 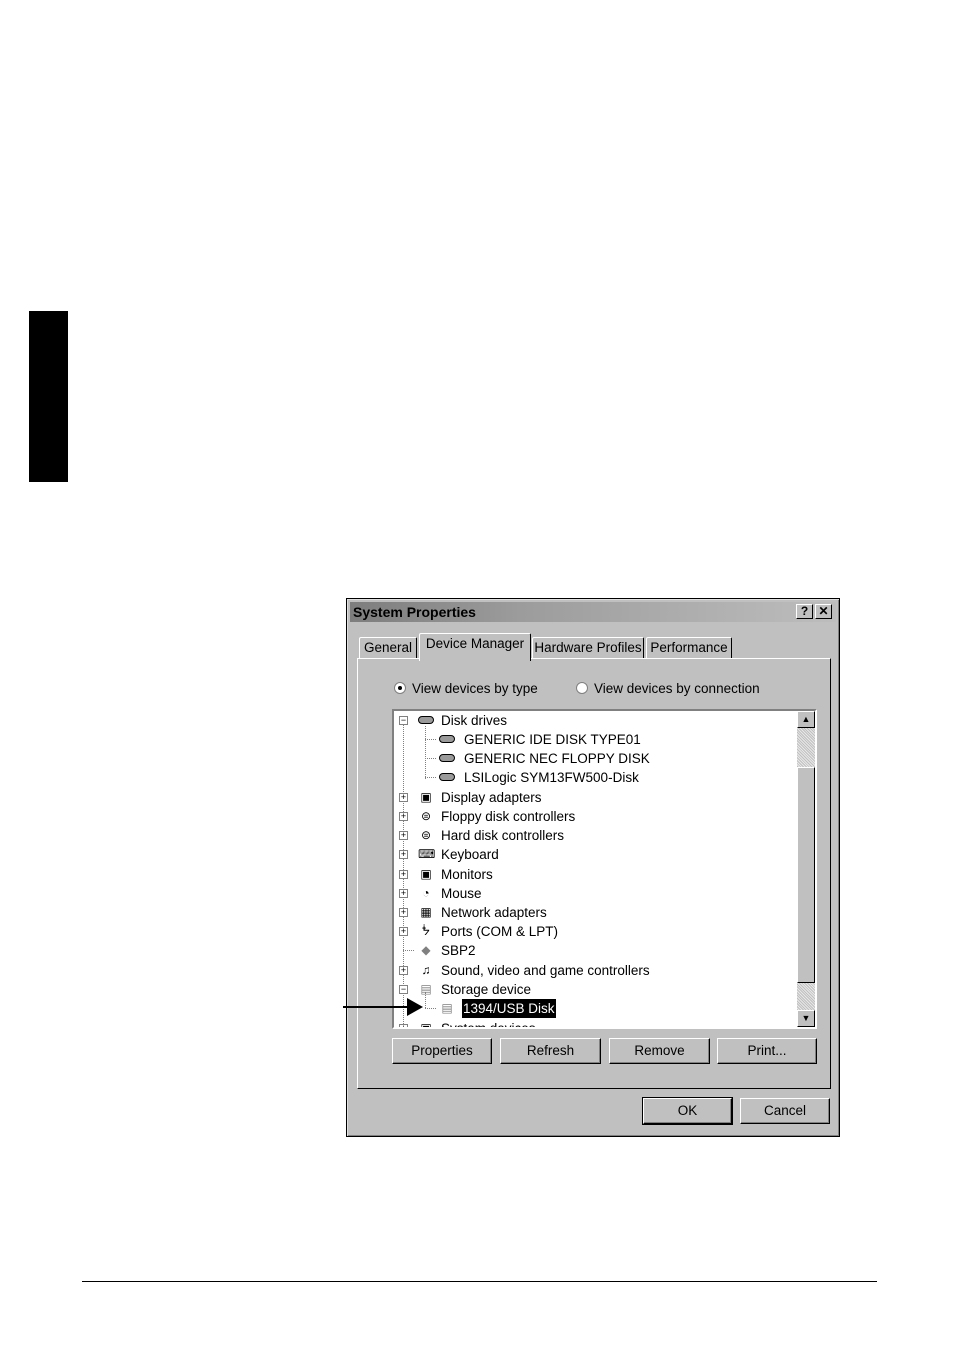 What do you see at coordinates (475, 647) in the screenshot?
I see `tab-device-manager: Device Manager` at bounding box center [475, 647].